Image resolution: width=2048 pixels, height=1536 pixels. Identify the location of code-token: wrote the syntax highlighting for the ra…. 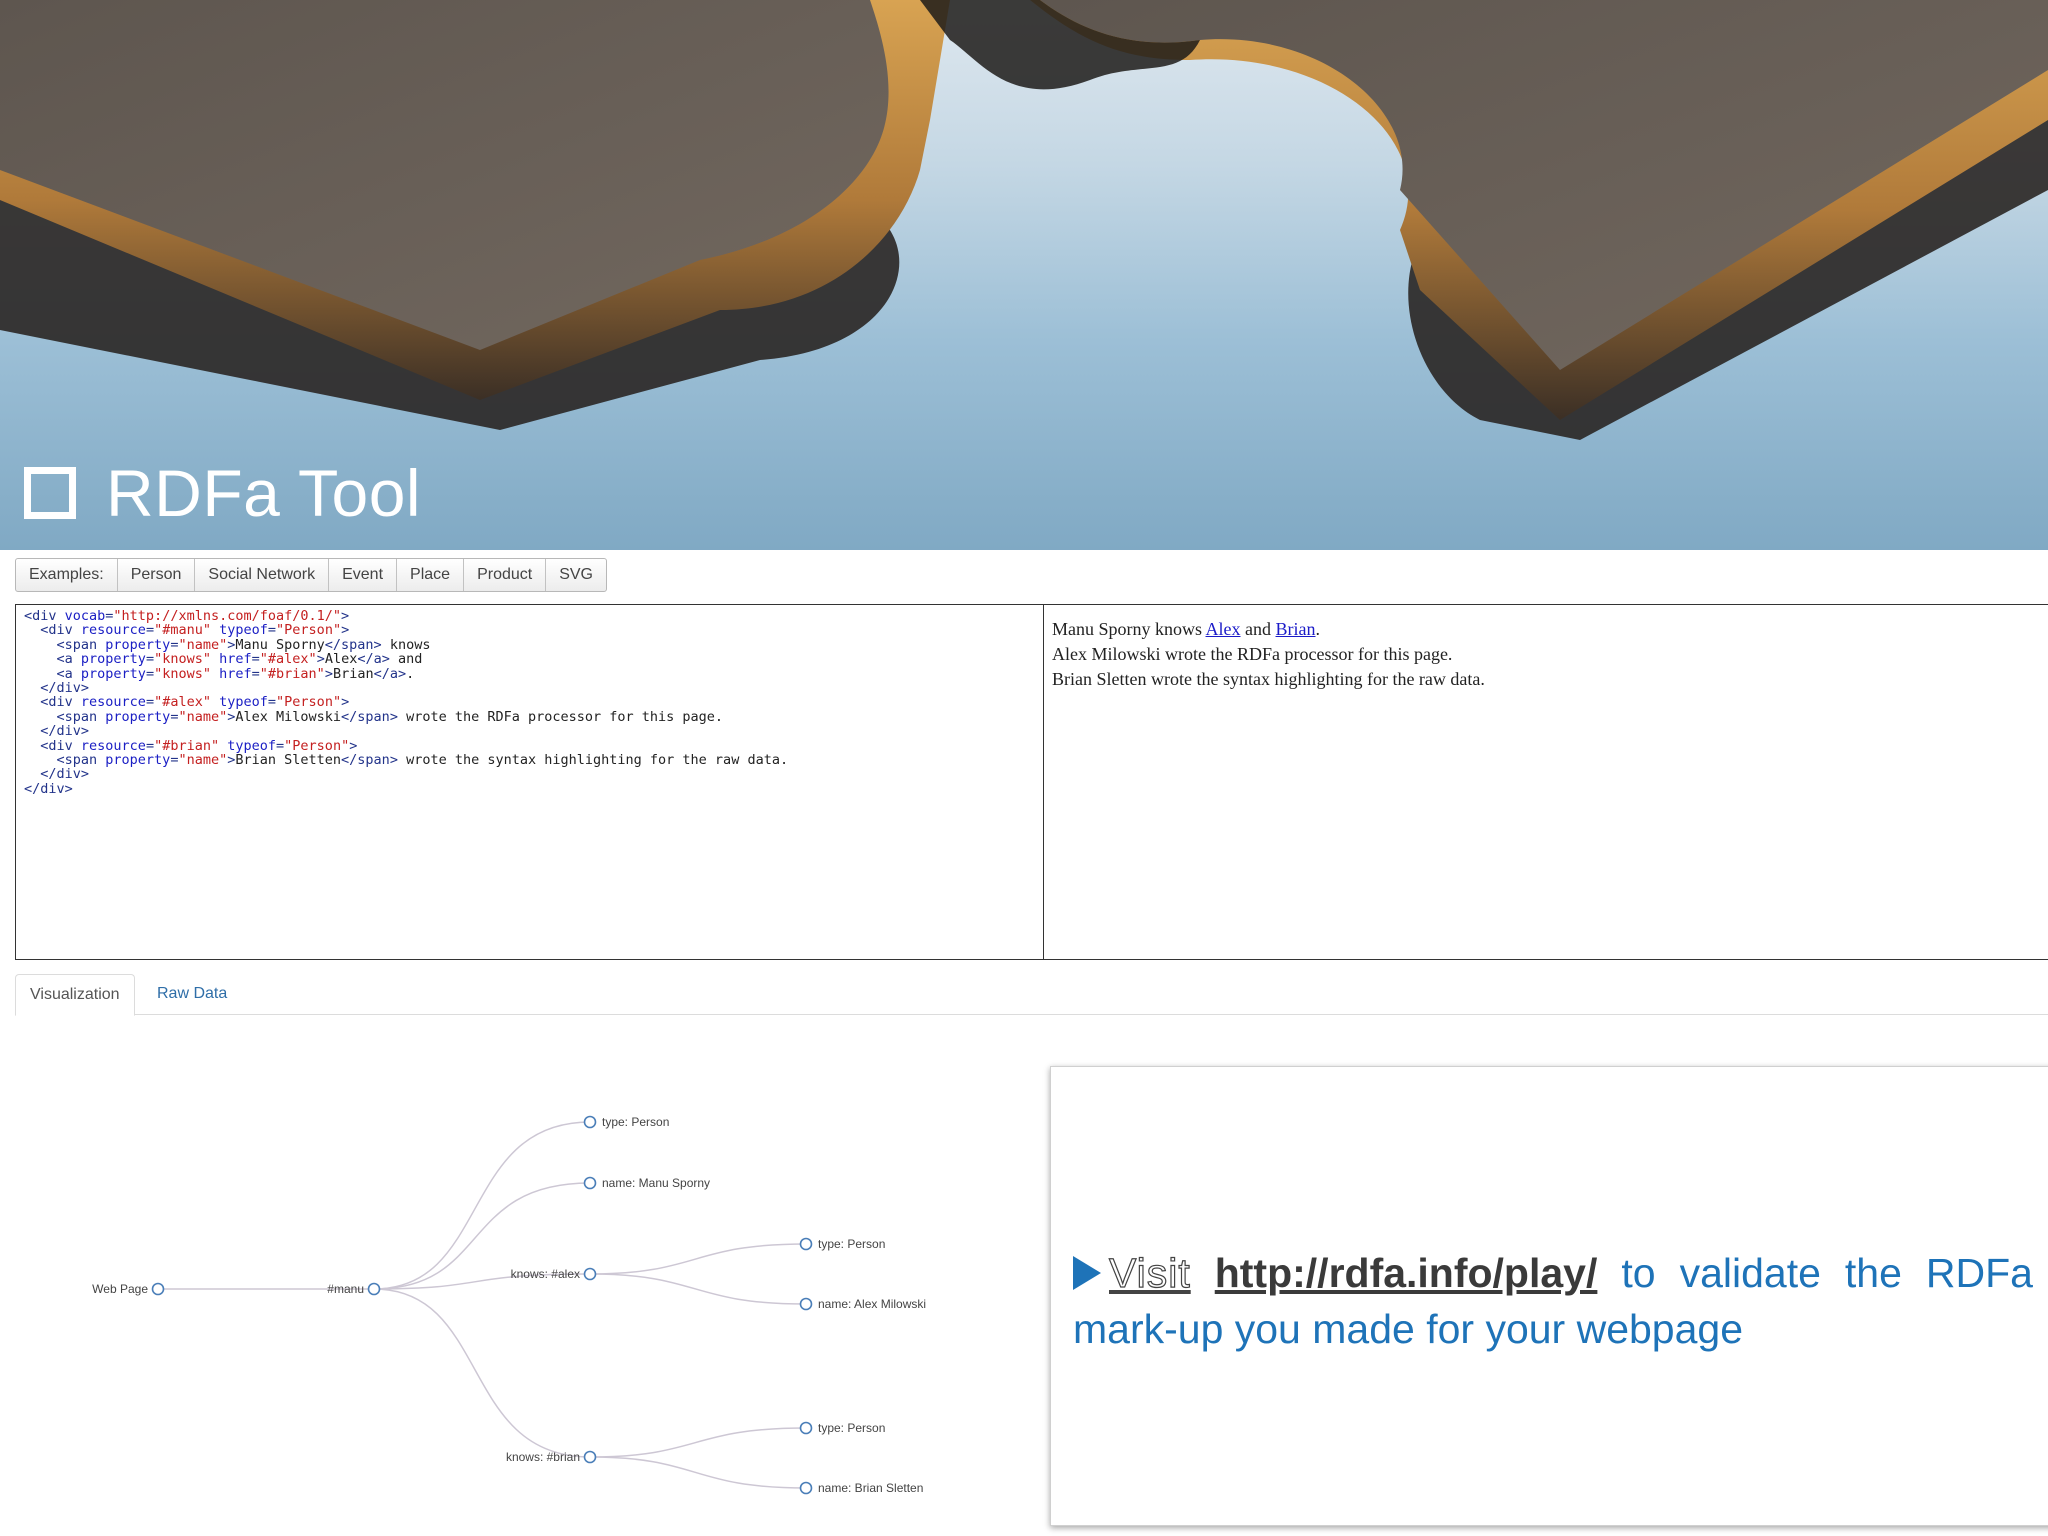
(593, 760).